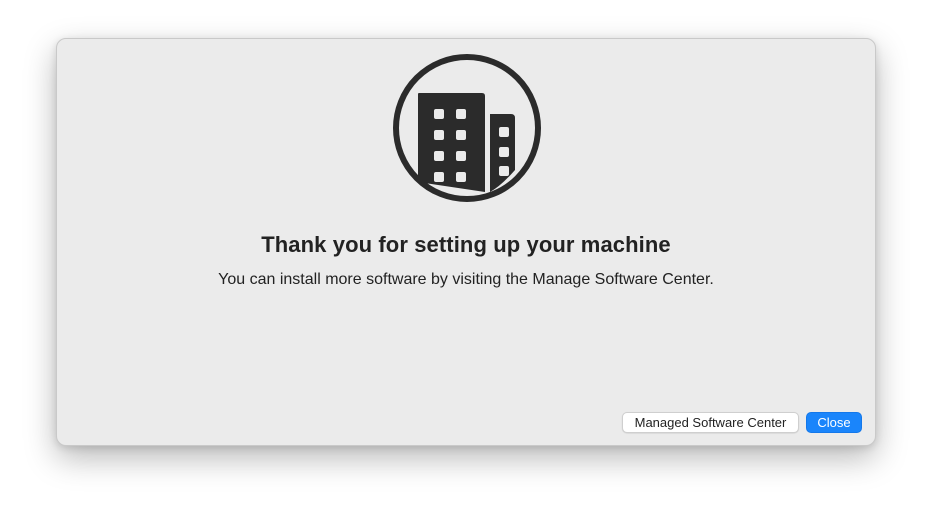 Image resolution: width=932 pixels, height=520 pixels. I want to click on office-building-icon, so click(467, 128).